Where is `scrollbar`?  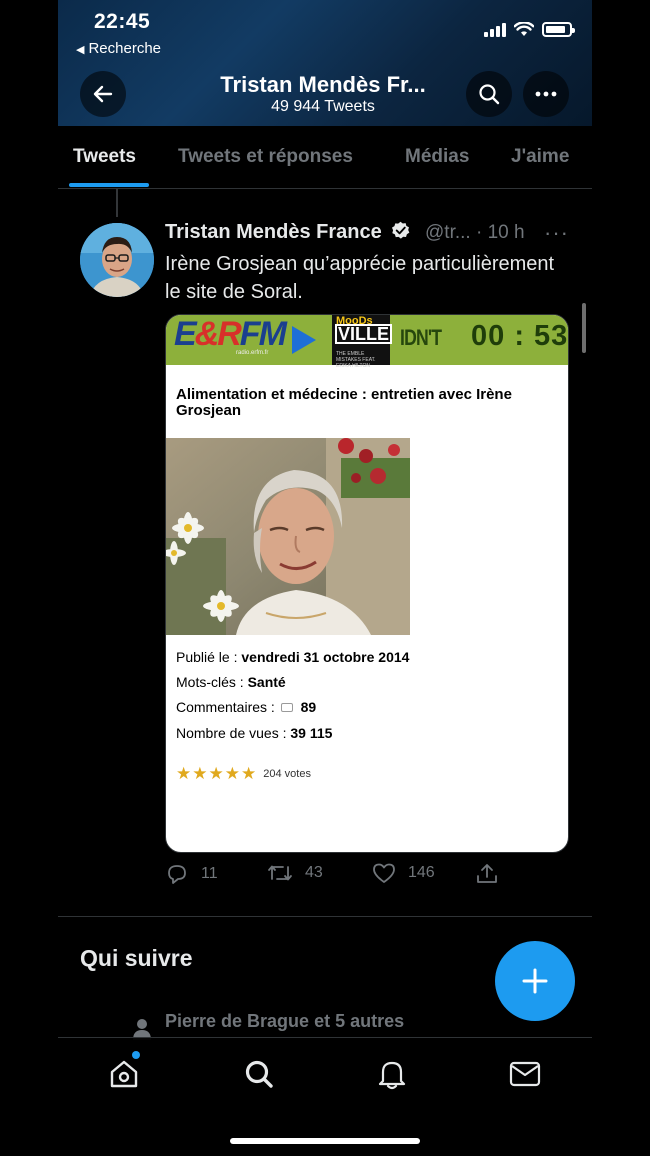
scrollbar is located at coordinates (584, 328).